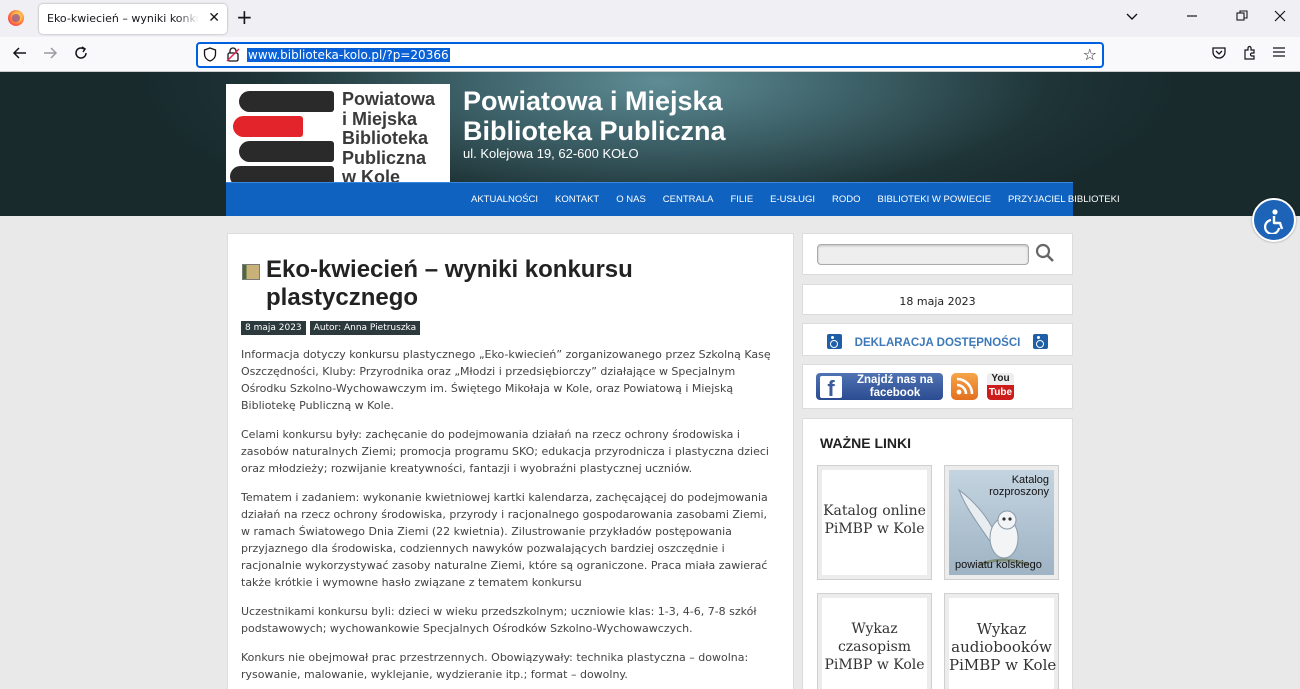 The height and width of the screenshot is (689, 1300). I want to click on important-links-heading: WAŻNE LINKI, so click(865, 443).